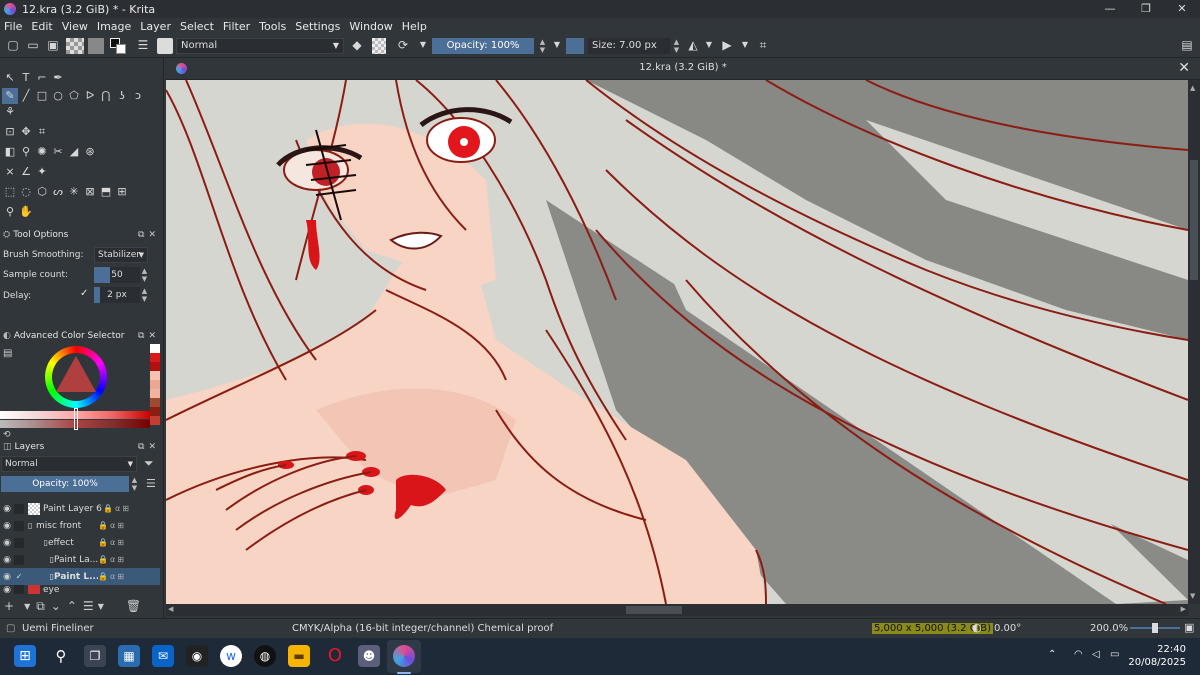 The image size is (1200, 675). What do you see at coordinates (26, 78) in the screenshot?
I see `text-tool-icon: T` at bounding box center [26, 78].